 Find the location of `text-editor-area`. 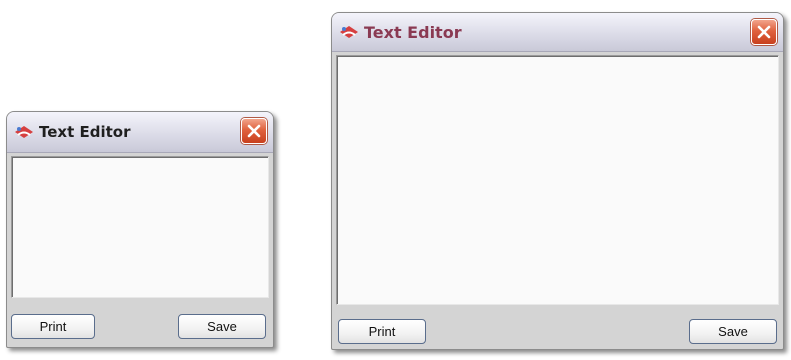

text-editor-area is located at coordinates (140, 227).